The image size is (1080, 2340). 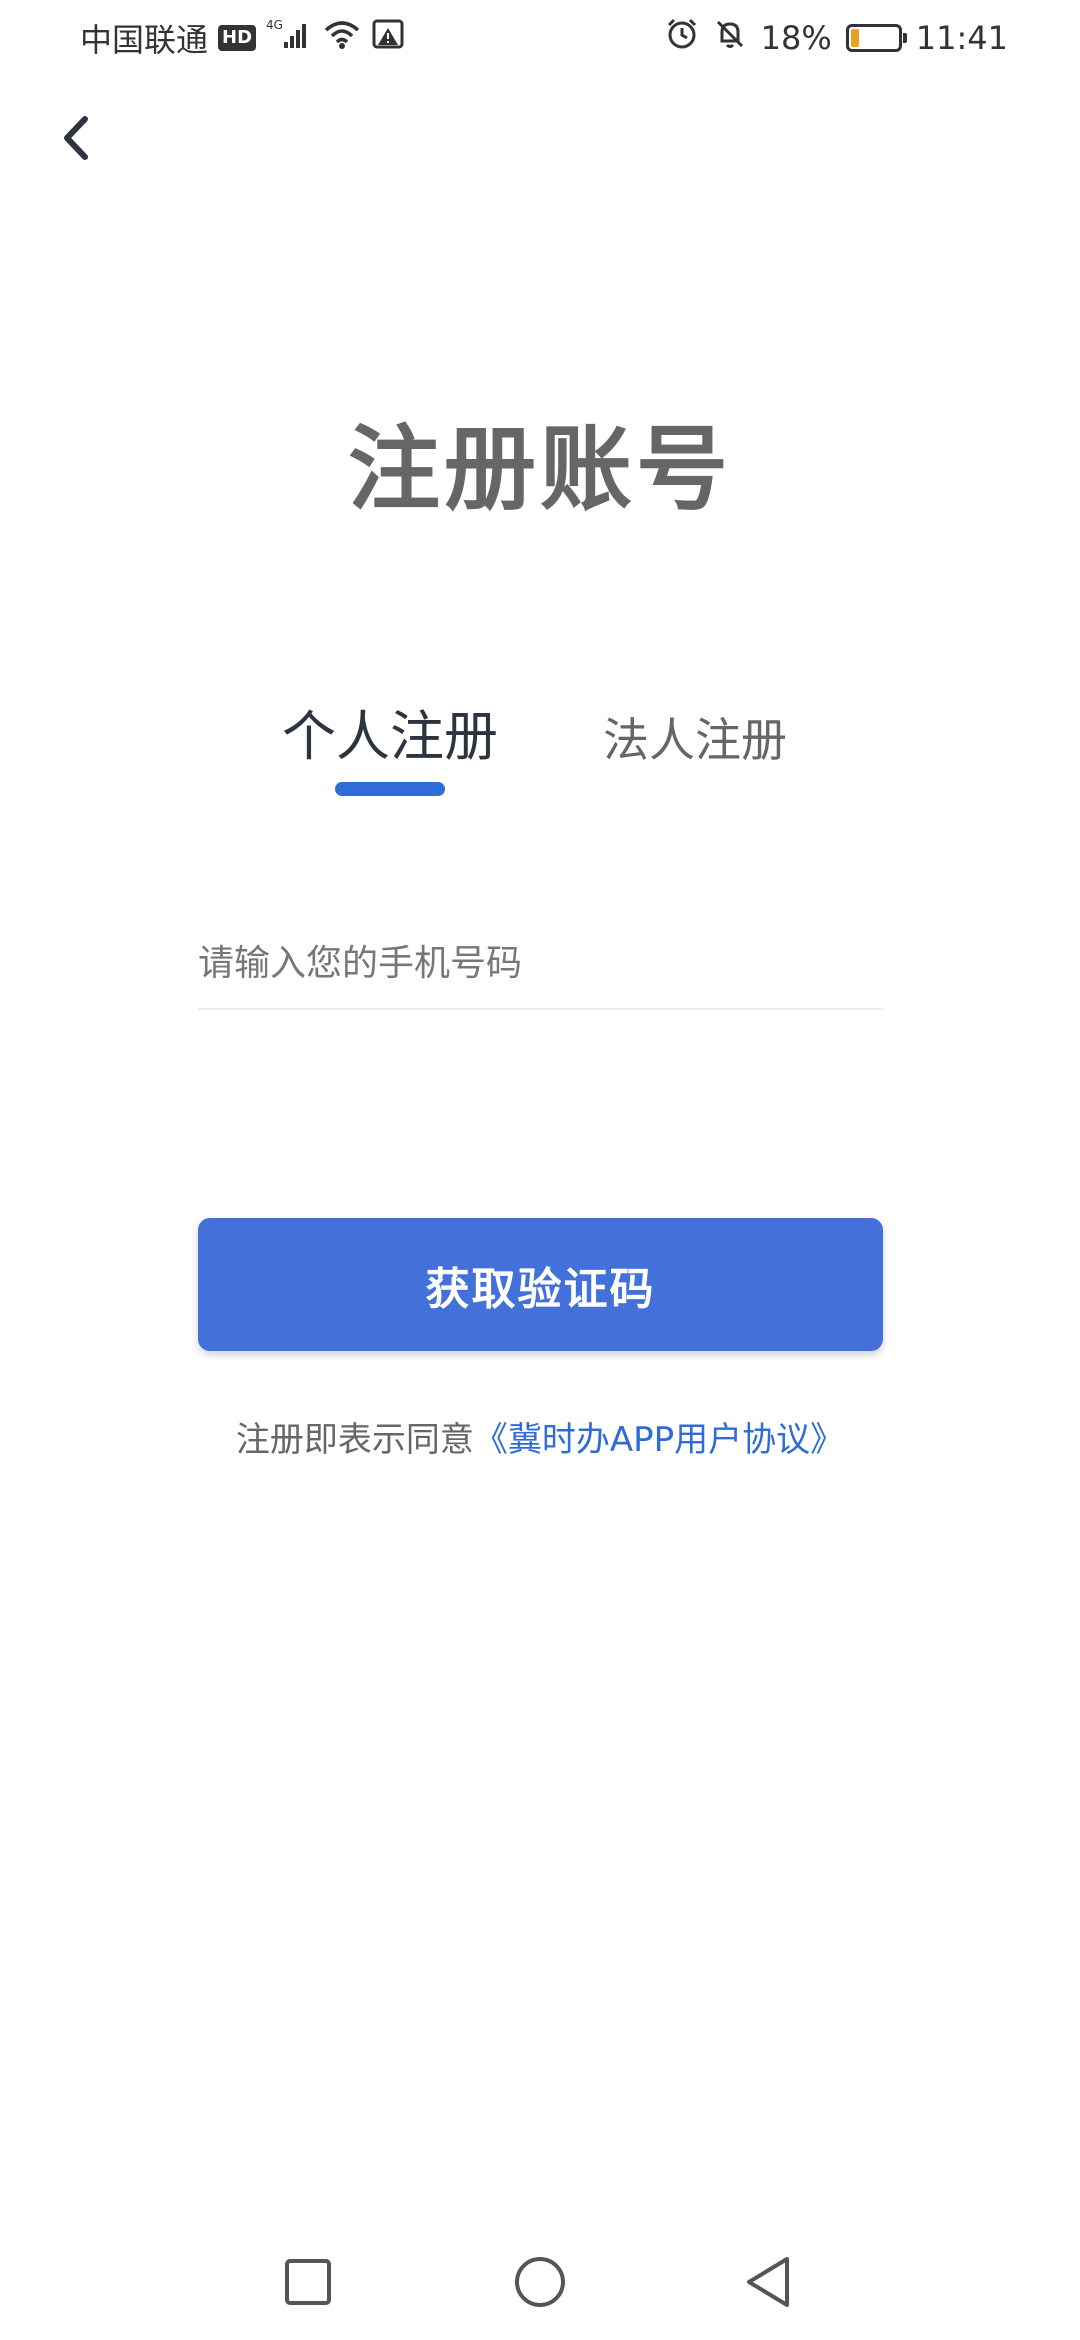 I want to click on system-nav-bar, so click(x=540, y=2285).